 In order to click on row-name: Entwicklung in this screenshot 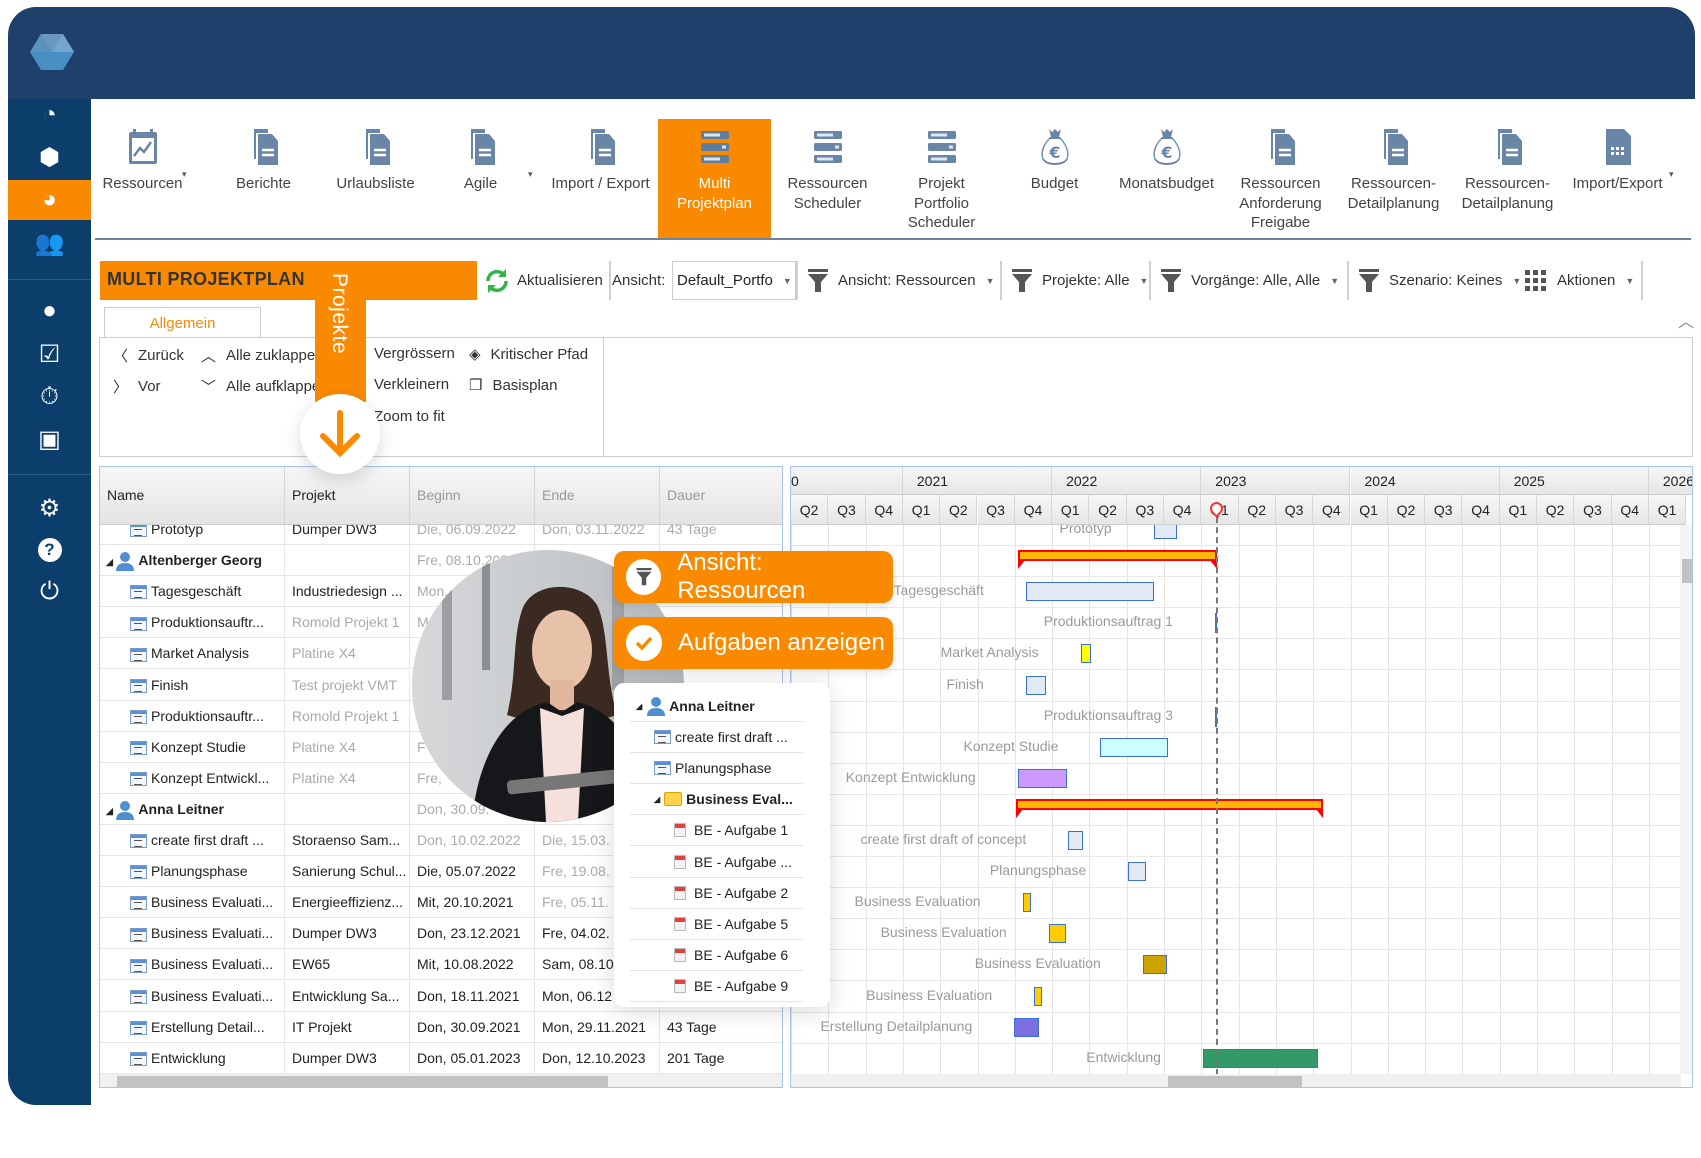, I will do `click(188, 1057)`.